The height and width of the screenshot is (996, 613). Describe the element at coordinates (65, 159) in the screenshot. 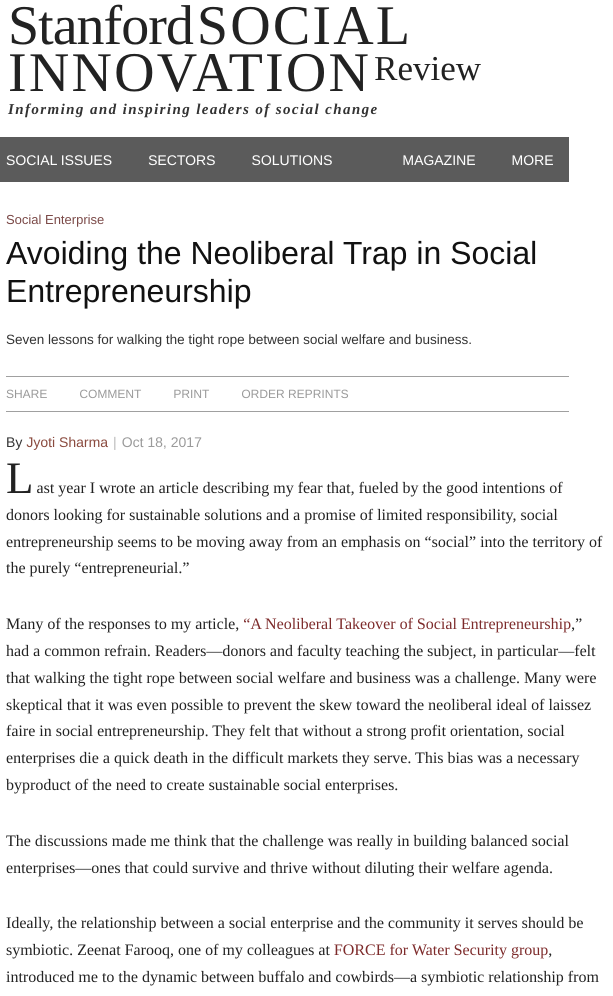

I see `nav-link: SOCIAL ISSUES` at that location.